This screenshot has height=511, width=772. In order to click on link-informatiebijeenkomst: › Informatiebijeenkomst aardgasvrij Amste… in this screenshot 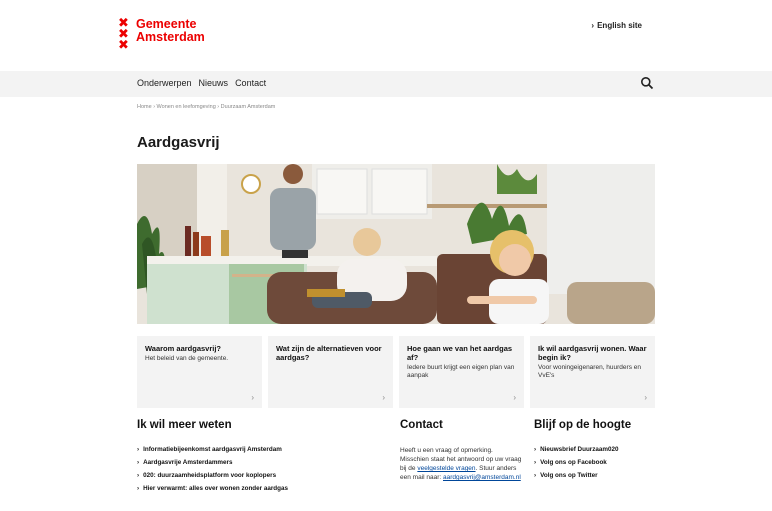, I will do `click(212, 449)`.